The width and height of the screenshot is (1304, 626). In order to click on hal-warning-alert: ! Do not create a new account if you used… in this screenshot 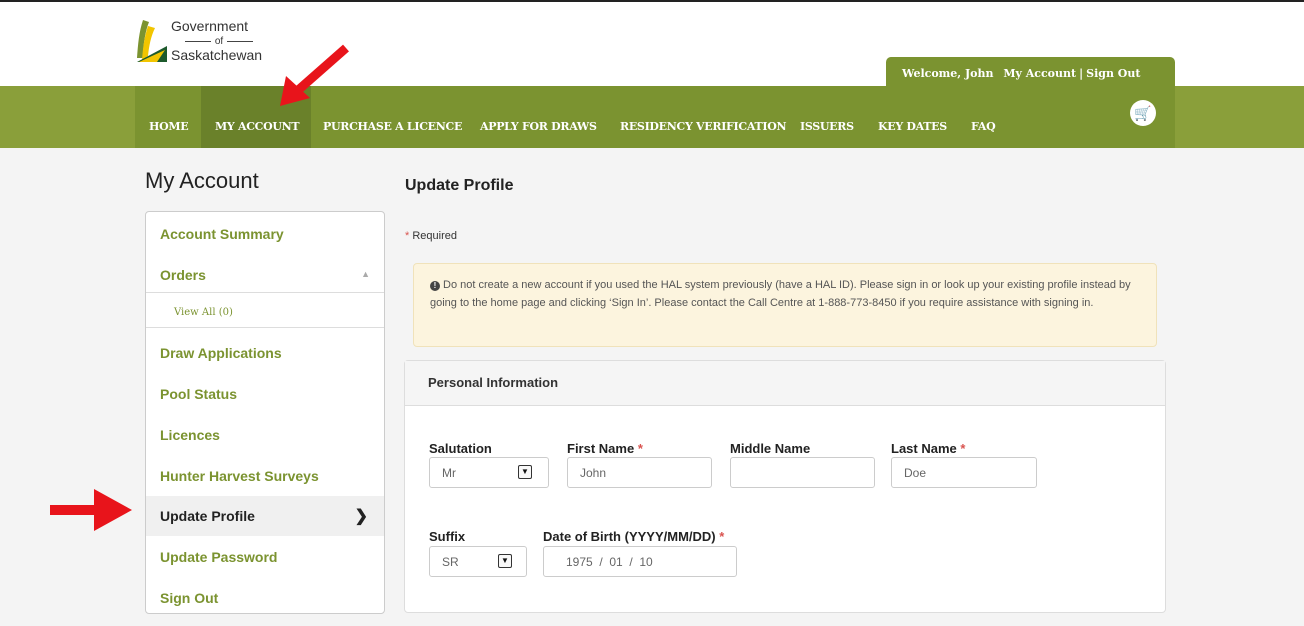, I will do `click(785, 305)`.